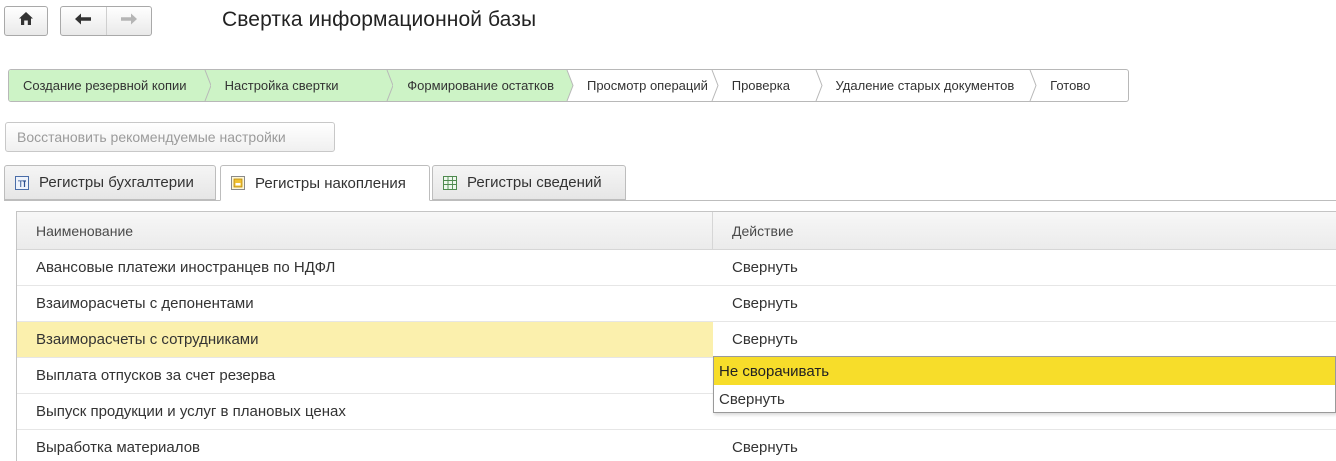 The height and width of the screenshot is (461, 1336). I want to click on wizard-step: Проверка, so click(770, 85).